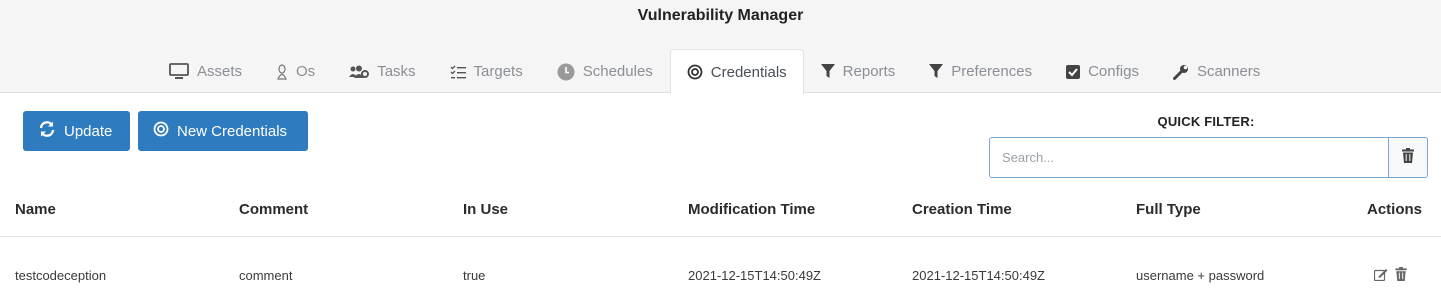 This screenshot has width=1441, height=298. I want to click on tab-configs: Configs, so click(1102, 71).